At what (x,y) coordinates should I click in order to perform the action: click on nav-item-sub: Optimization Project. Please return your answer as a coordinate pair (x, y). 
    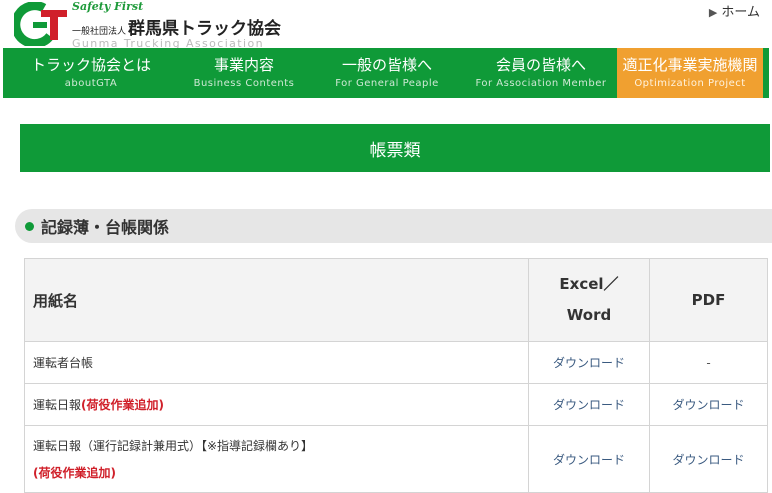
    Looking at the image, I should click on (690, 83).